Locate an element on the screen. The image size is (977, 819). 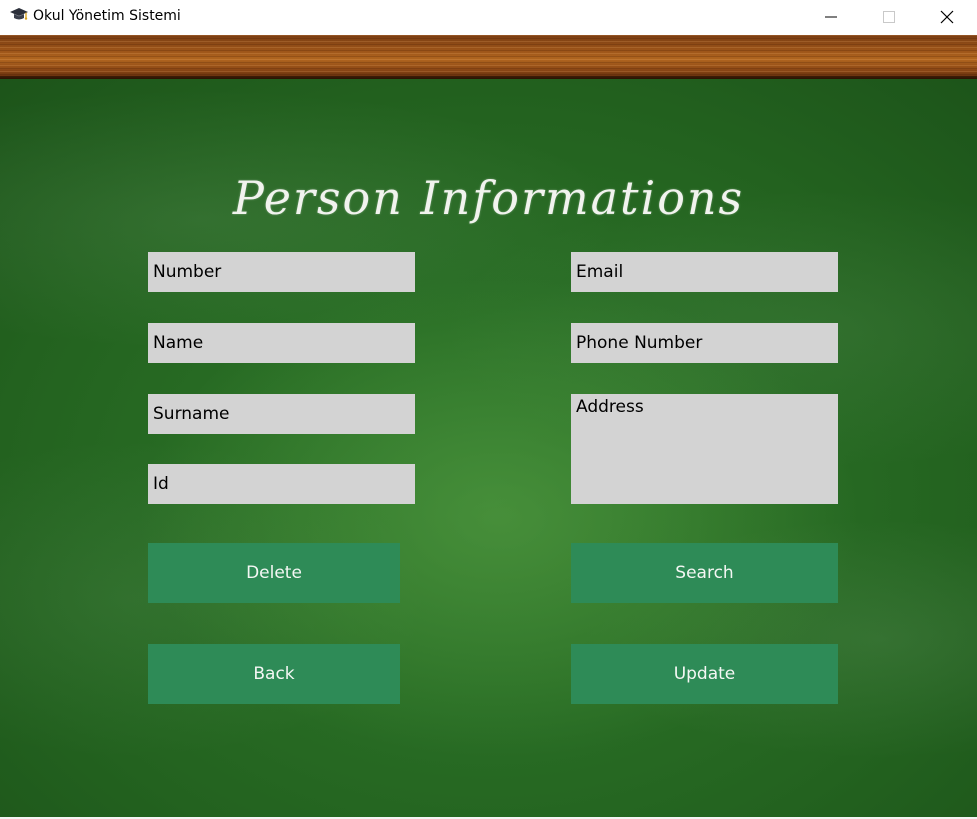
window-title: Okul Yönetim Sistemi is located at coordinates (107, 16).